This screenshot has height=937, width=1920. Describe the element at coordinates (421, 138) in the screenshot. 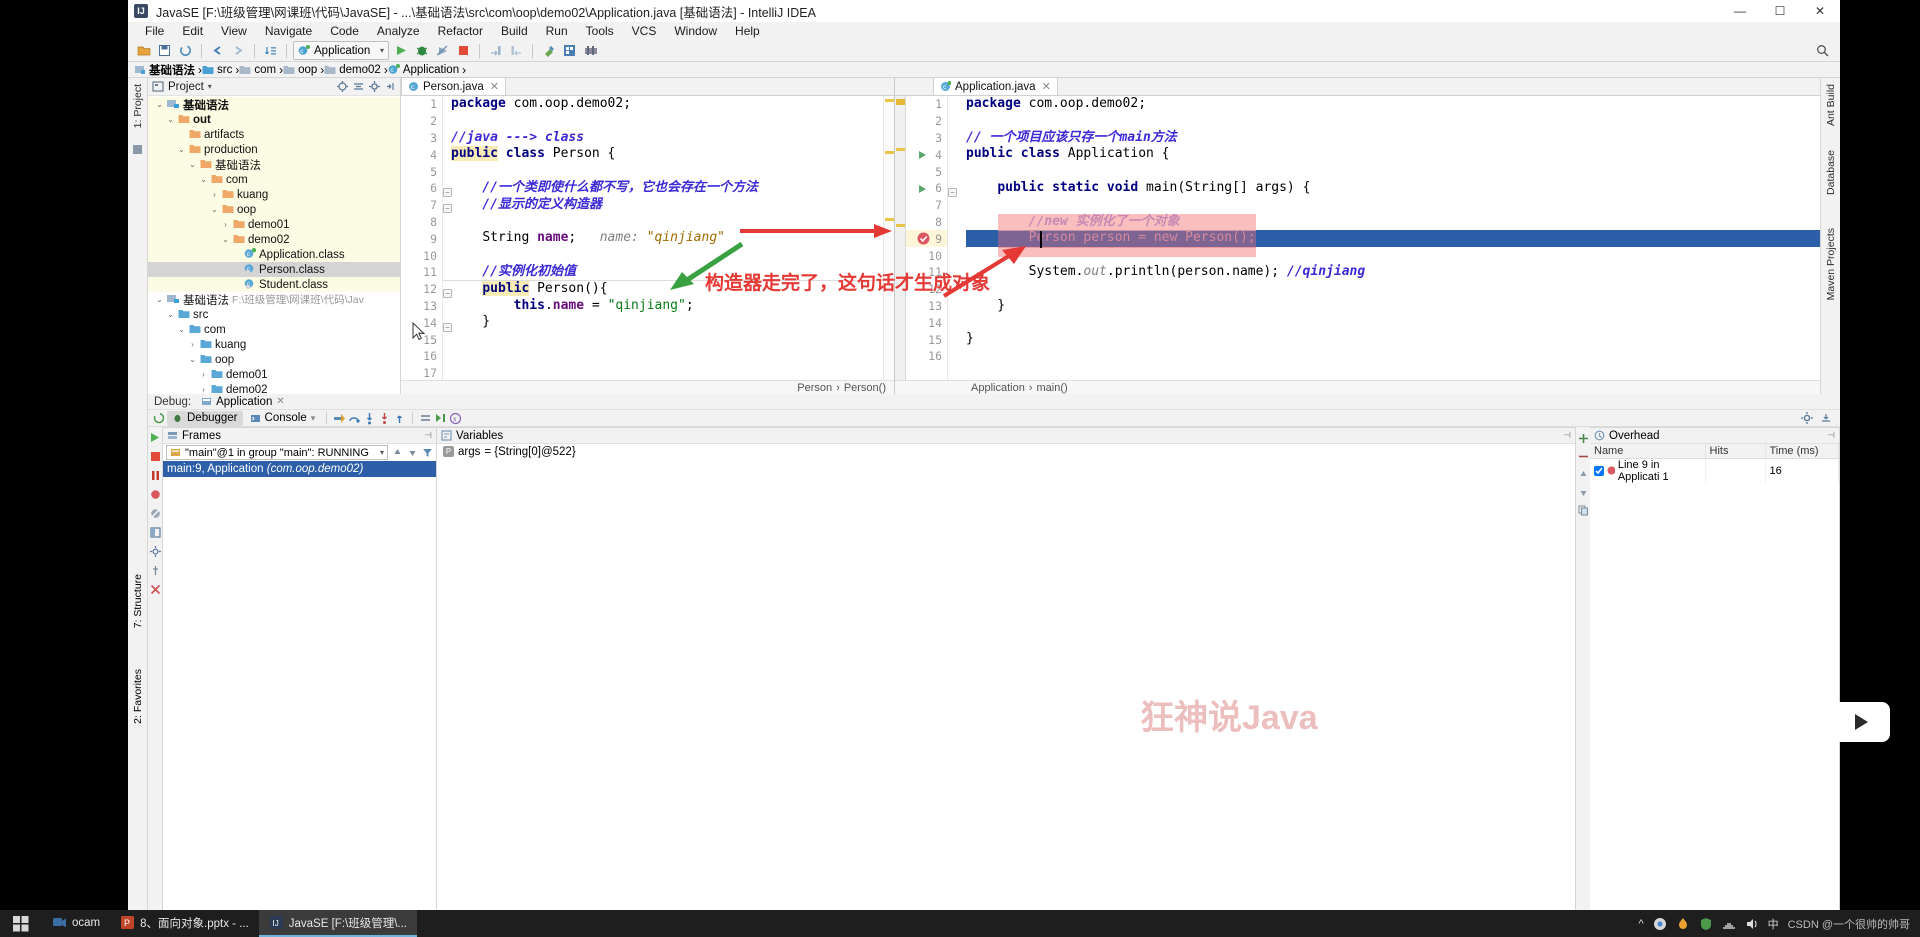

I see `gutter-line-3: 3` at that location.